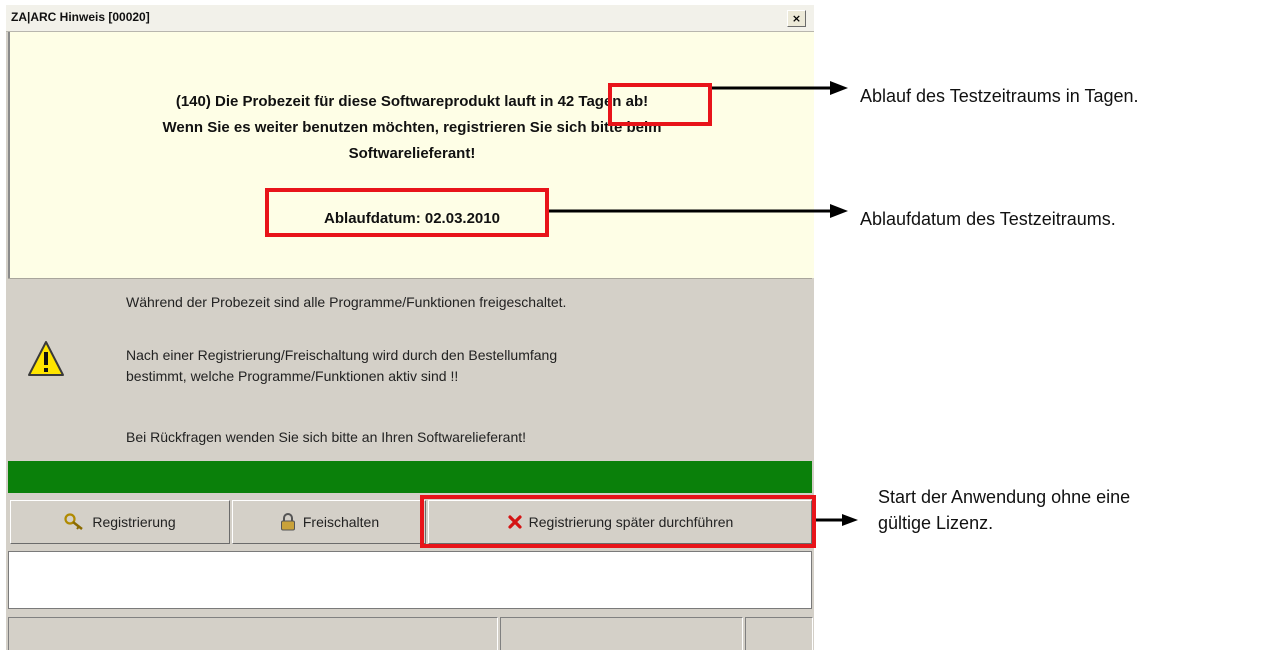  Describe the element at coordinates (1004, 497) in the screenshot. I see `annotation-start-line-1: Start der Anwendung ohne eine` at that location.